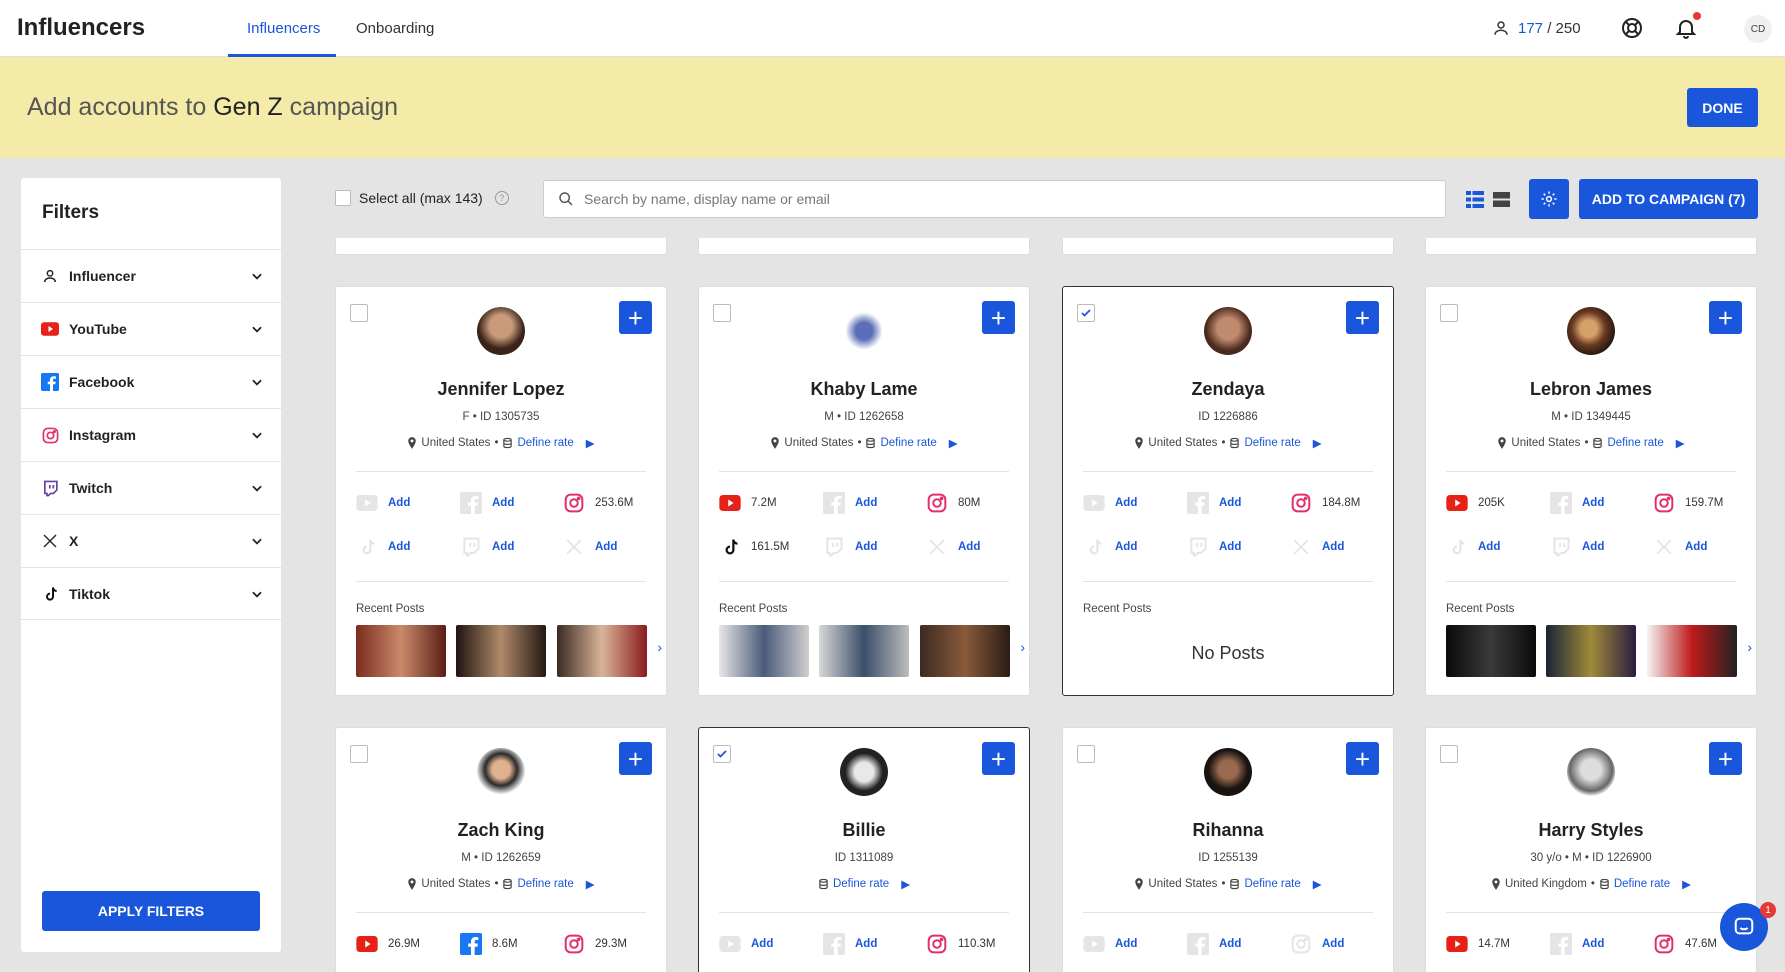 The height and width of the screenshot is (972, 1785). What do you see at coordinates (151, 328) in the screenshot?
I see `filter-youtube: YouTube` at bounding box center [151, 328].